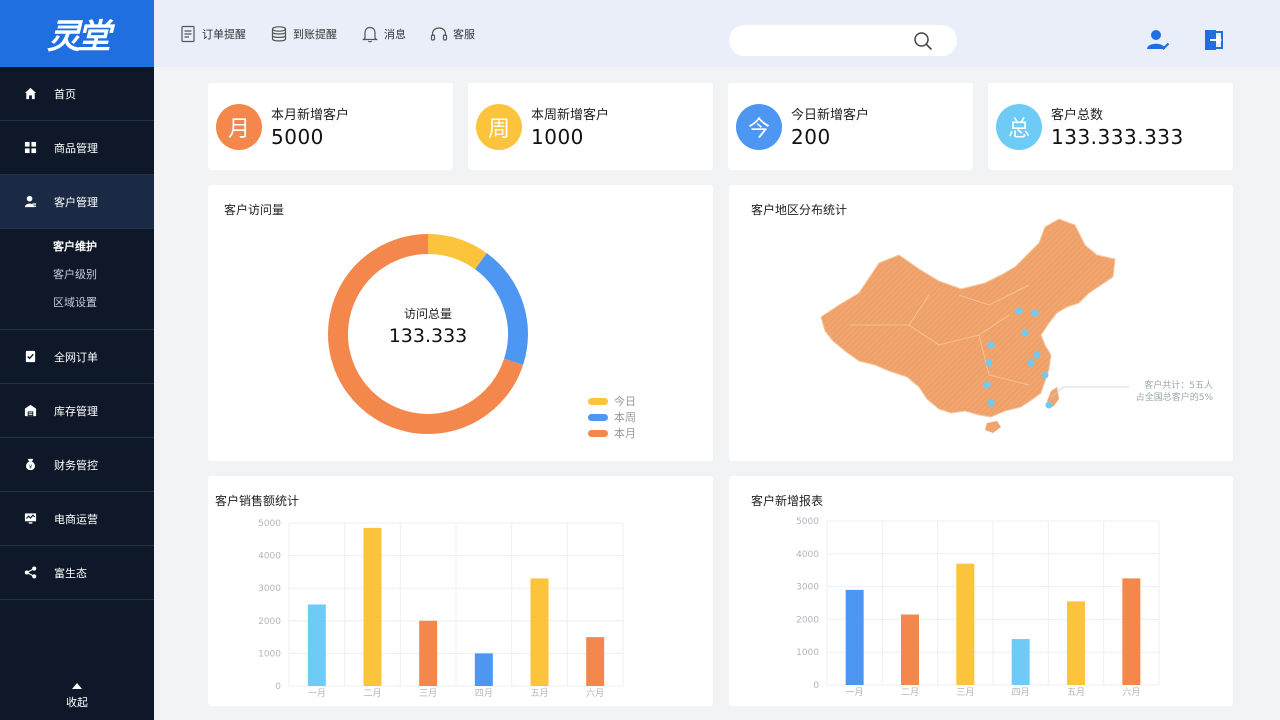 The width and height of the screenshot is (1280, 720). Describe the element at coordinates (590, 126) in the screenshot. I see `stat-card-week: 周 本周新增客户 1000` at that location.